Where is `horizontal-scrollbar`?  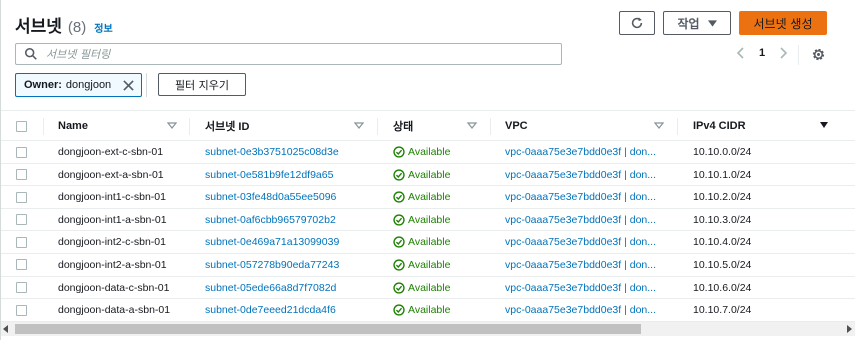 horizontal-scrollbar is located at coordinates (428, 329).